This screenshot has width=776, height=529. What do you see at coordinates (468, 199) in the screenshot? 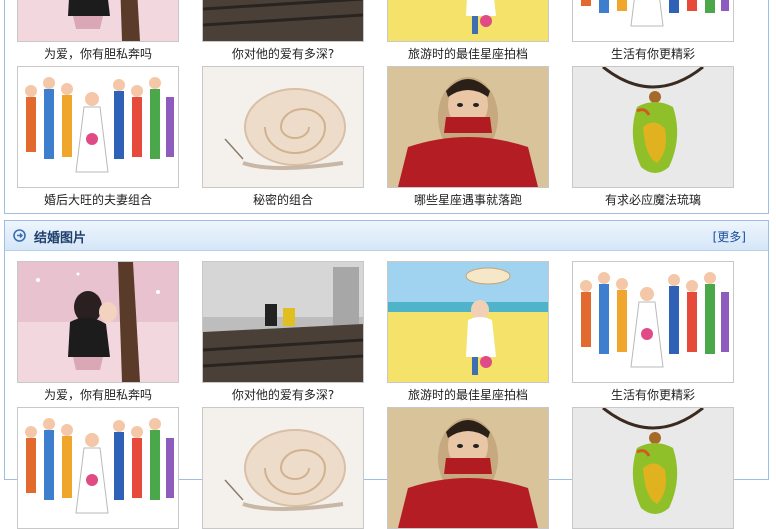
I see `photo-caption-link: 哪些星座遇事就落跑` at bounding box center [468, 199].